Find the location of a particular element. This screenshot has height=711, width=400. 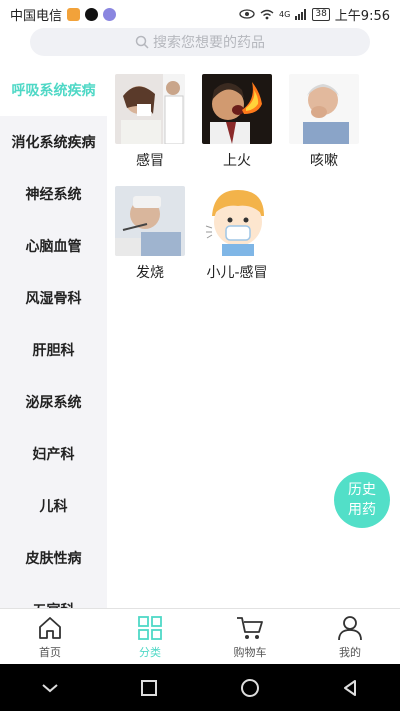

tiktok-icon is located at coordinates (92, 14).